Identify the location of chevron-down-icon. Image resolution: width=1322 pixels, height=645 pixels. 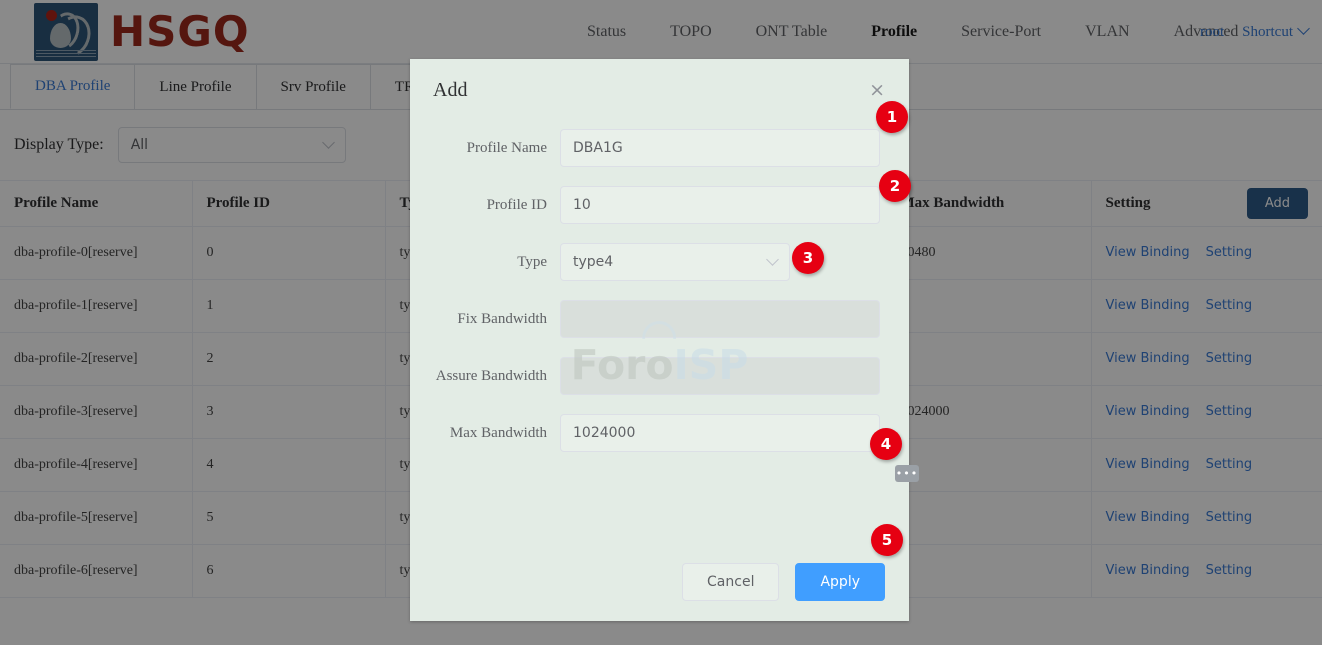
(772, 259).